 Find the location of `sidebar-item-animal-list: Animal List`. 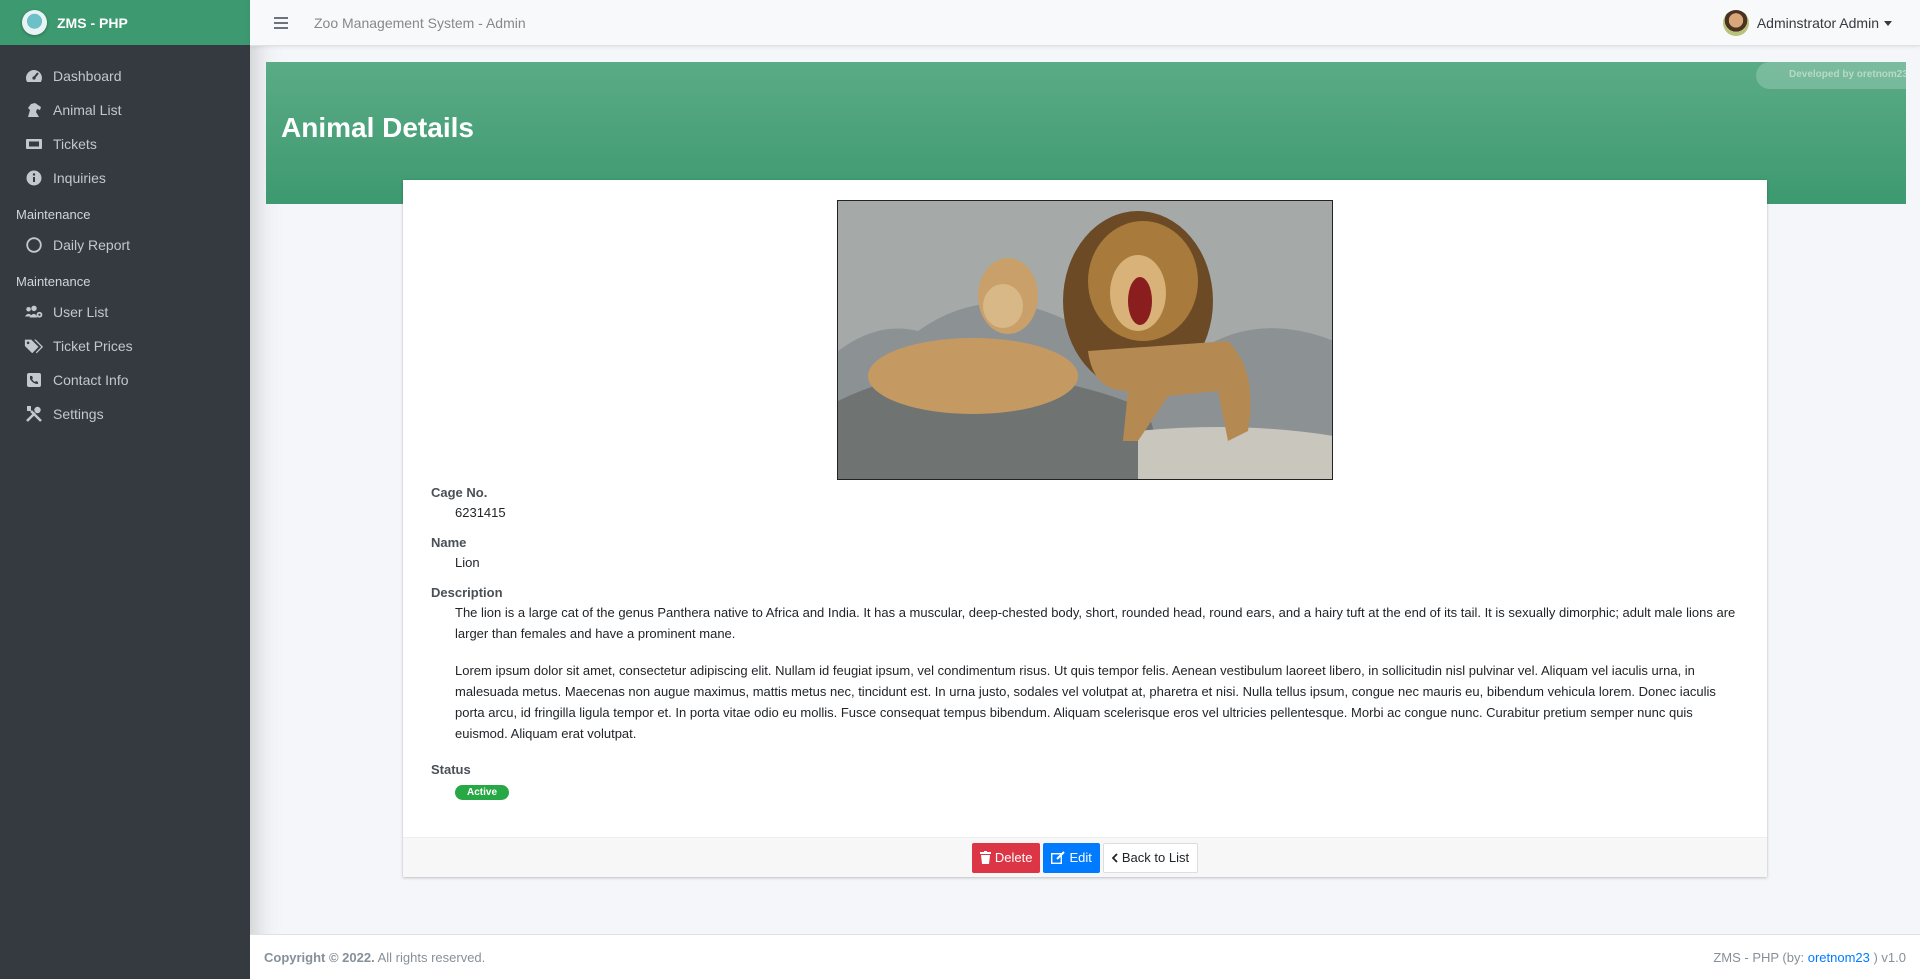

sidebar-item-animal-list: Animal List is located at coordinates (125, 110).